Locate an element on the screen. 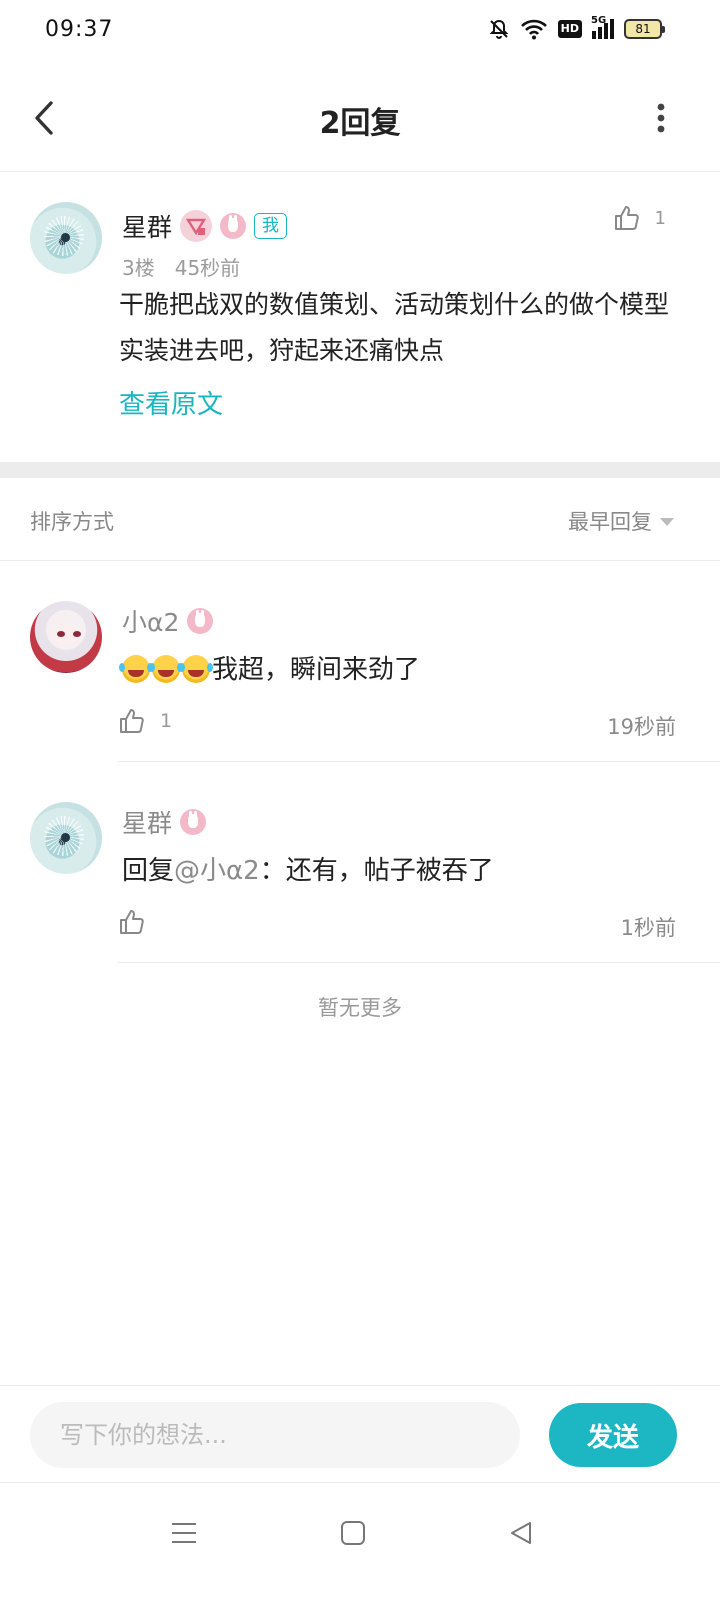 This screenshot has width=720, height=1600. reply-time: 1秒前 is located at coordinates (648, 928).